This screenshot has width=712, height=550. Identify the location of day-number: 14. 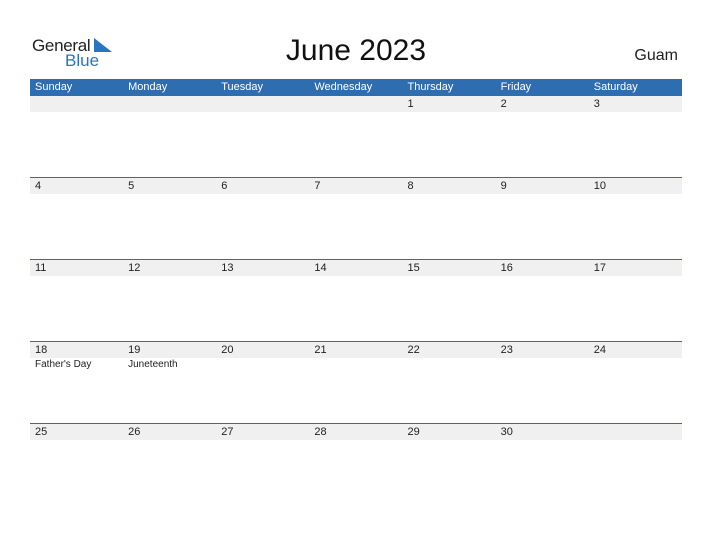
(320, 268).